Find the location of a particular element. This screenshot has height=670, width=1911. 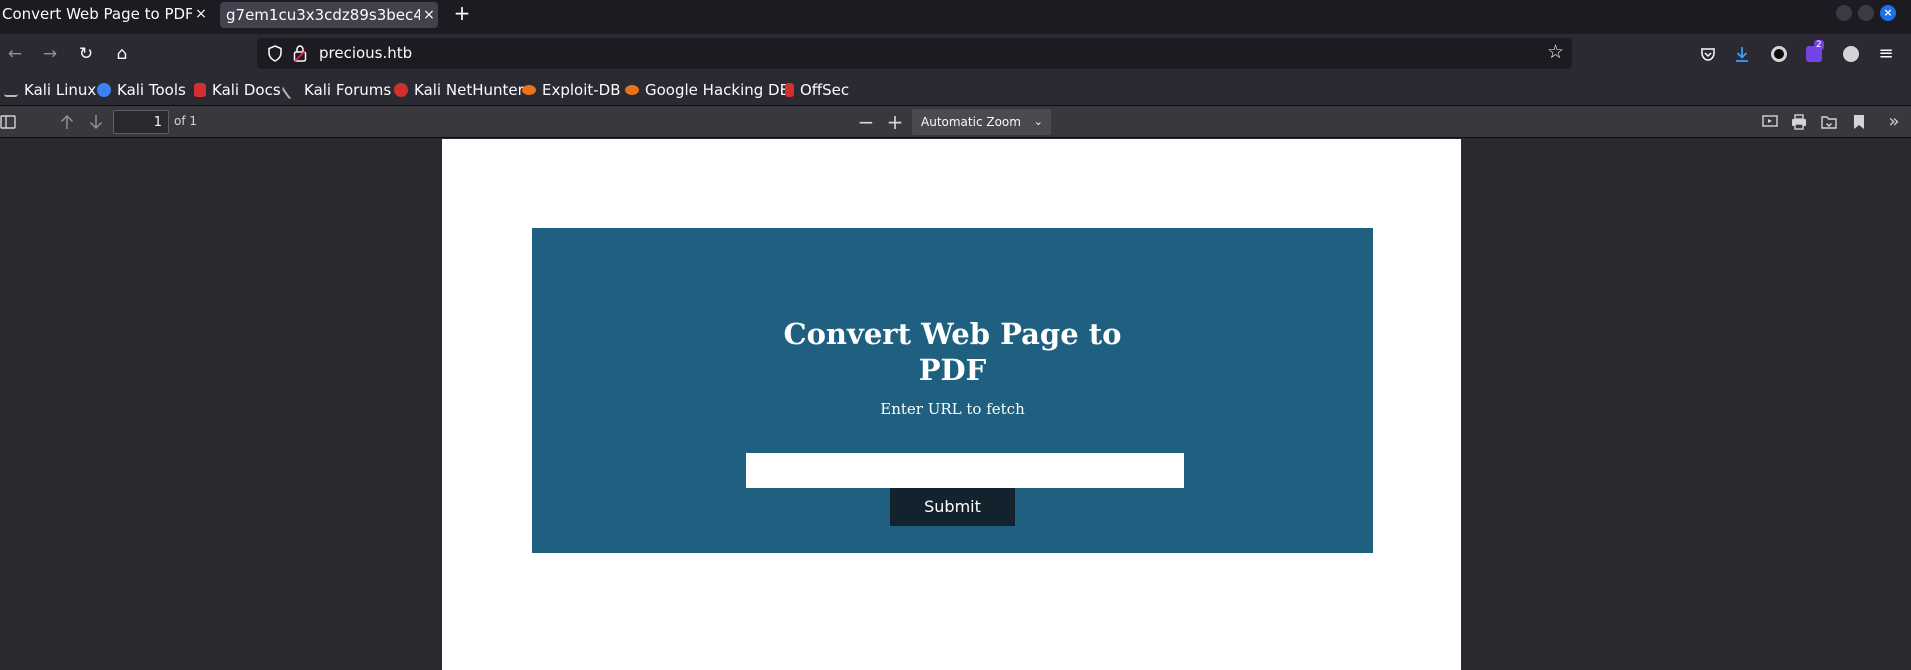

tab-title: g7em1cu3x3cdz89s3bec486 is located at coordinates (323, 15).